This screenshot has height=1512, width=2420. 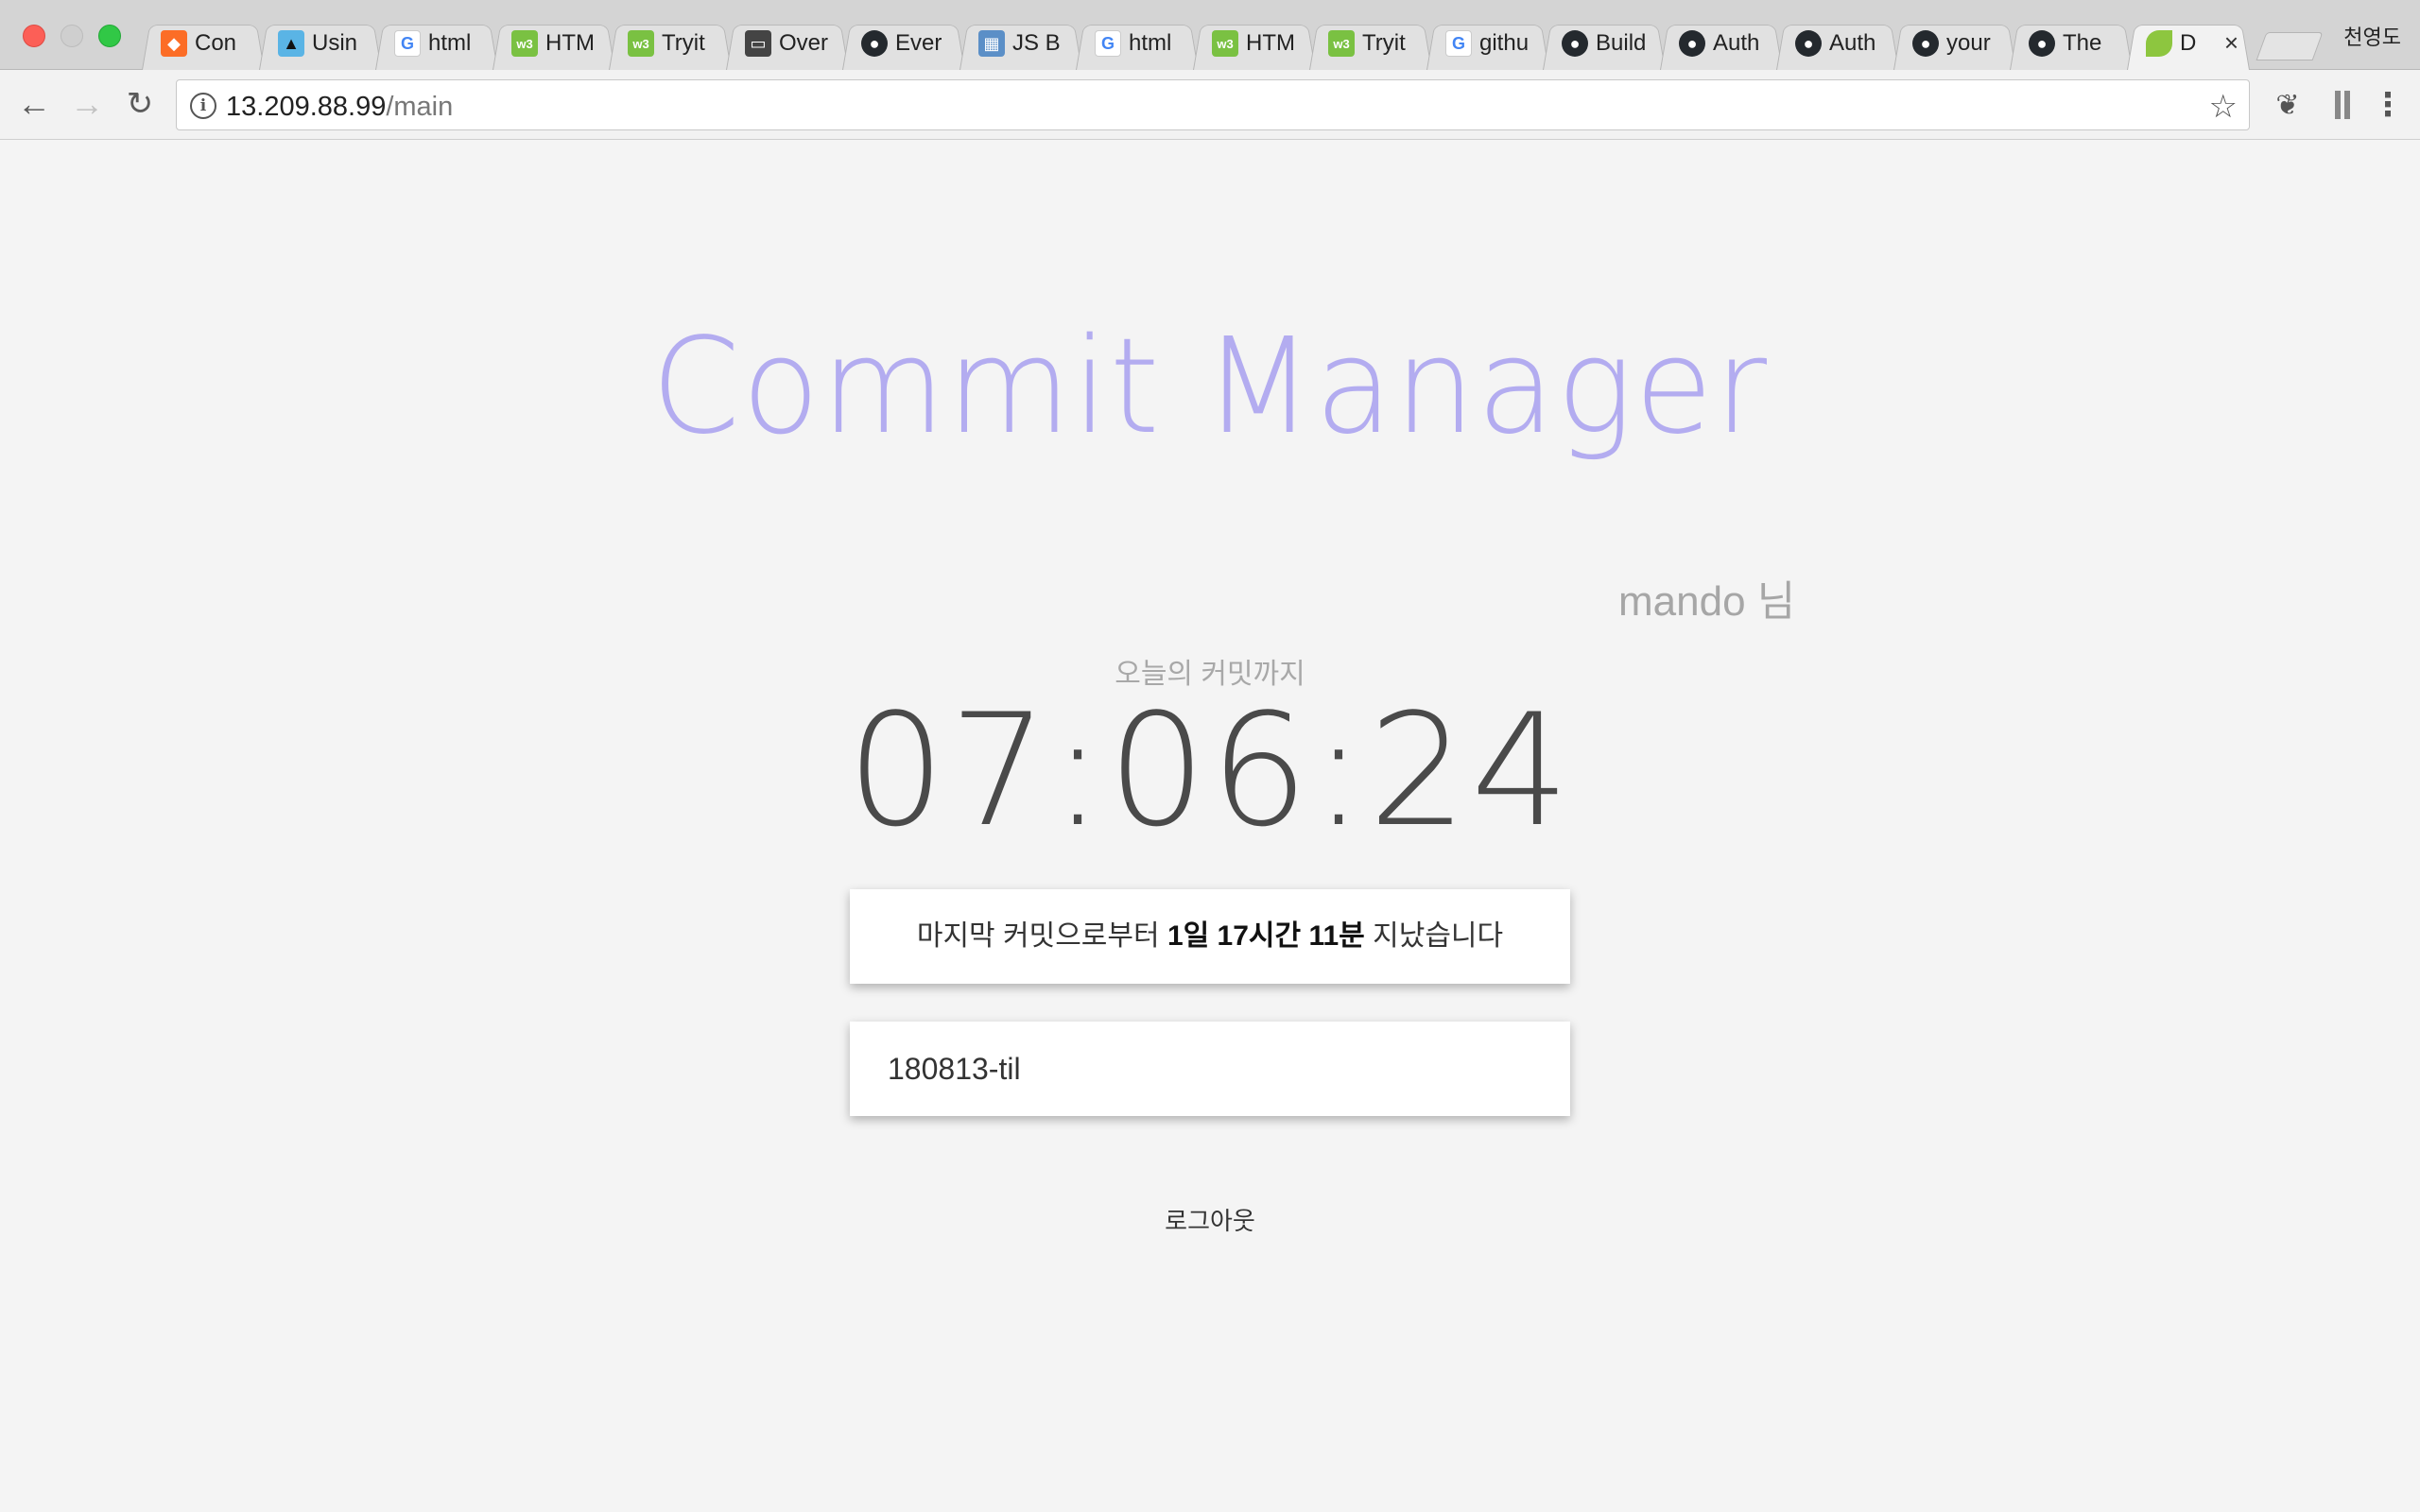 I want to click on browser-tab: ▭ Over, so click(x=787, y=43).